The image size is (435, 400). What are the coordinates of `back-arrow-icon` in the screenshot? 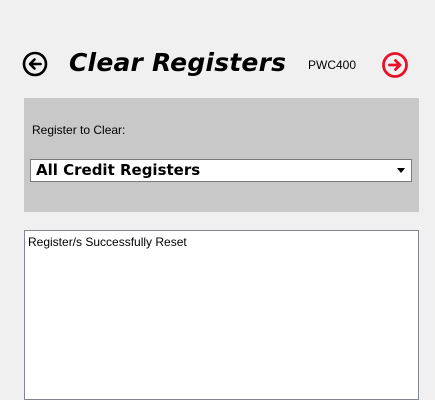 It's located at (35, 64).